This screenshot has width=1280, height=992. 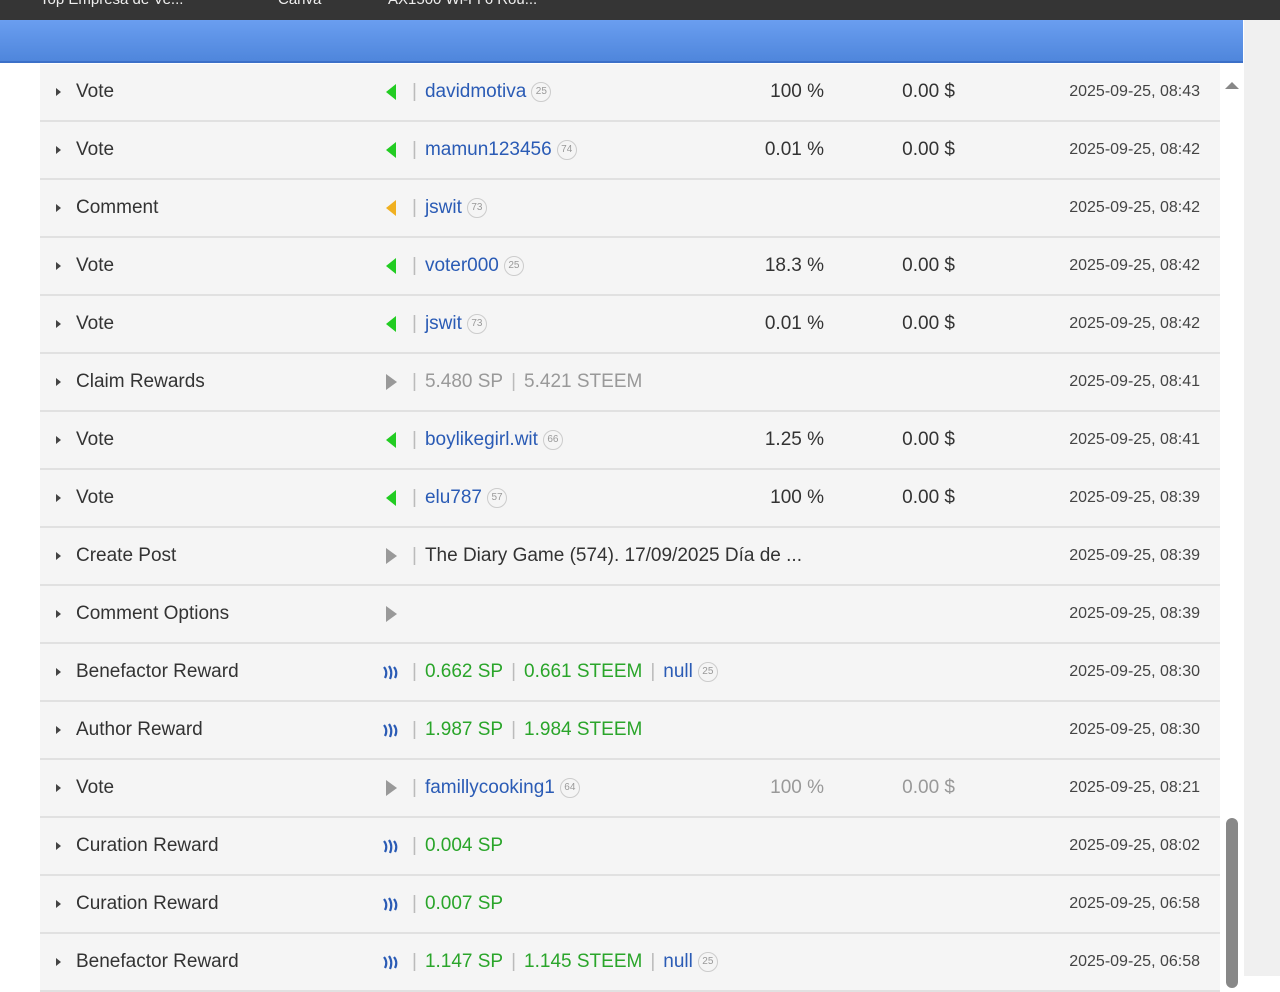 What do you see at coordinates (1232, 85) in the screenshot?
I see `scroll-up-icon` at bounding box center [1232, 85].